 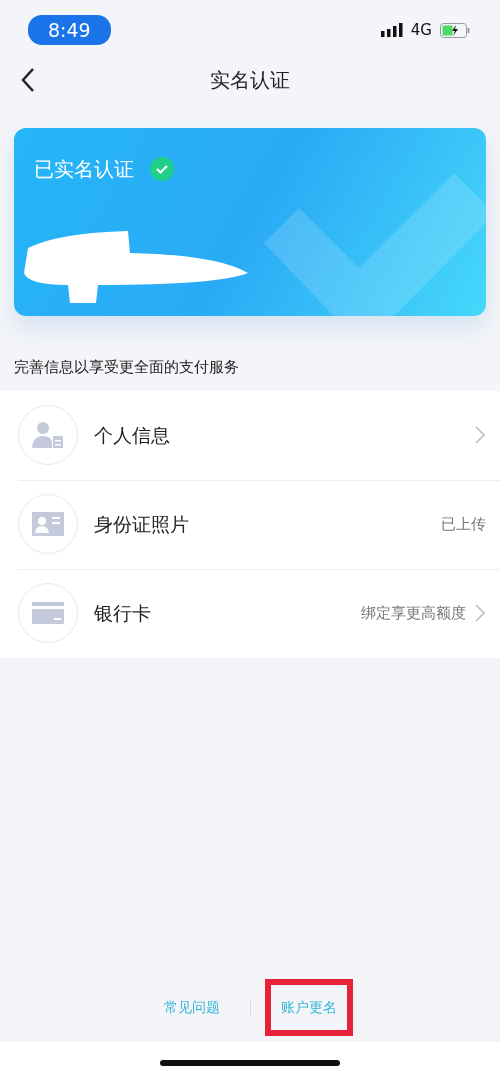 What do you see at coordinates (84, 169) in the screenshot?
I see `verified-label: 已实名认证` at bounding box center [84, 169].